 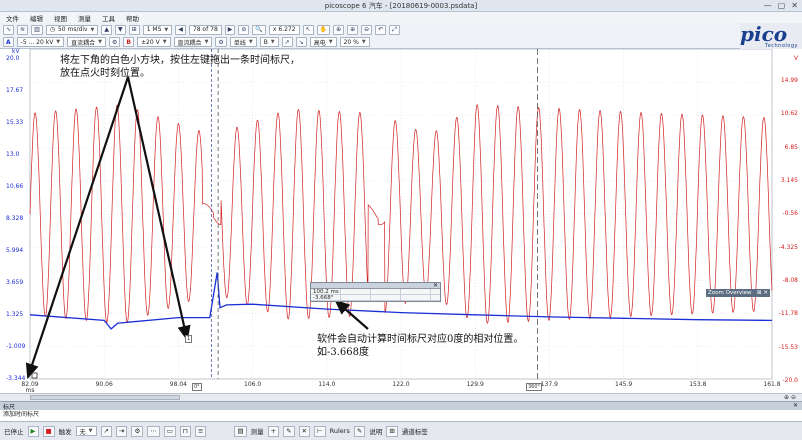 What do you see at coordinates (205, 29) in the screenshot?
I see `buffer-navigator: 78 of 78` at bounding box center [205, 29].